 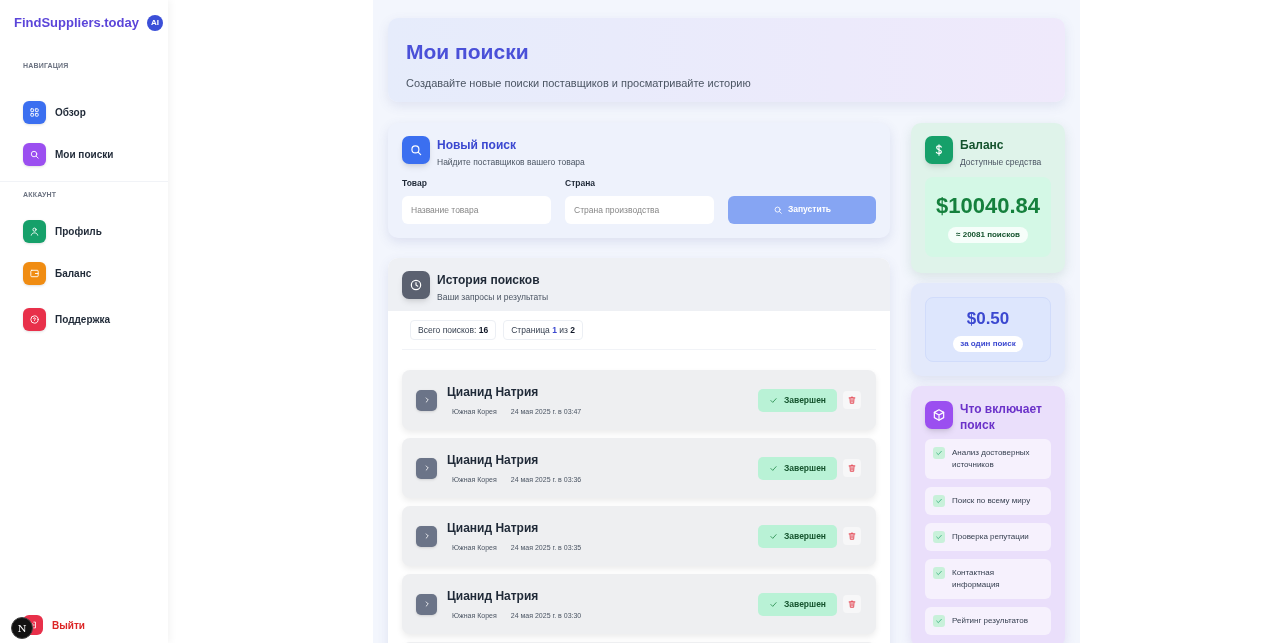 What do you see at coordinates (22, 628) in the screenshot?
I see `dev-indicator-button: N` at bounding box center [22, 628].